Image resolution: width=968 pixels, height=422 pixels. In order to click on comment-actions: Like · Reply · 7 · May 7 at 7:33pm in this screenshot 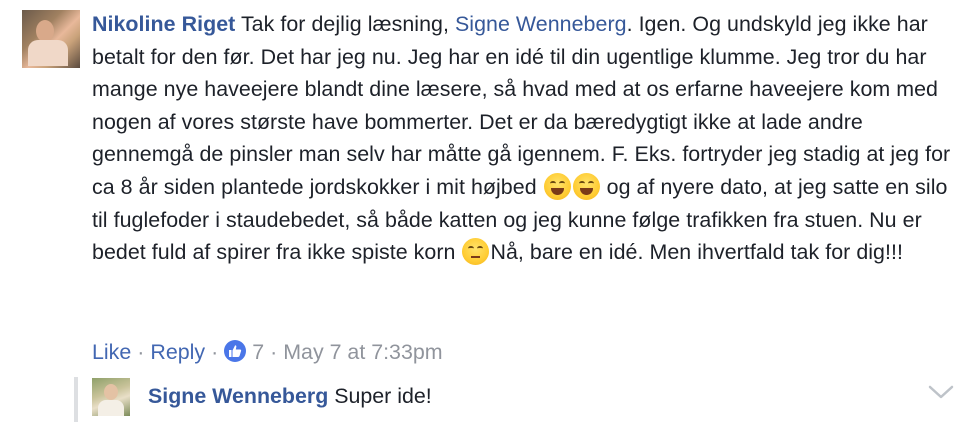, I will do `click(267, 352)`.